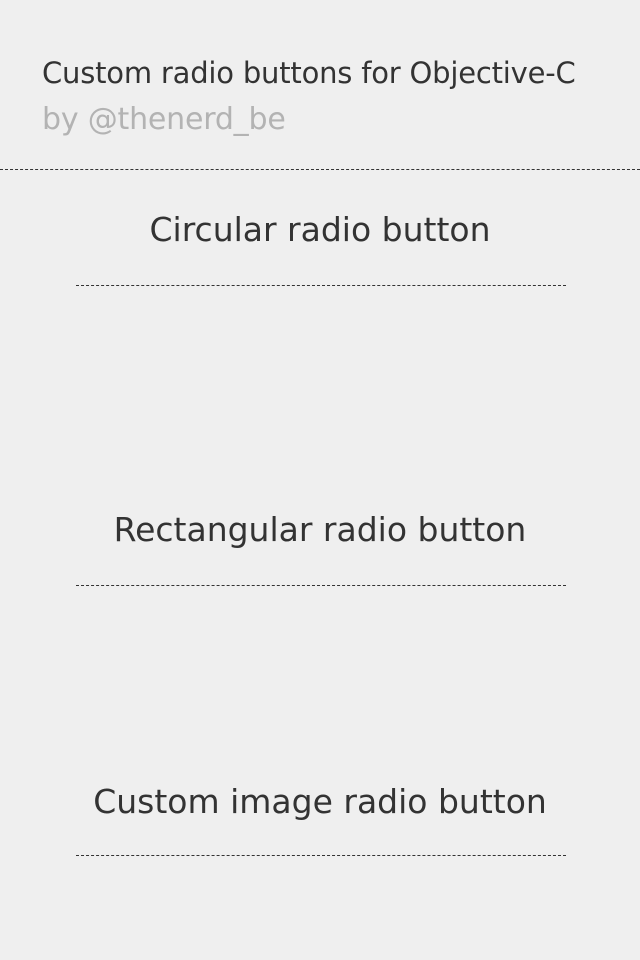 The width and height of the screenshot is (640, 960). Describe the element at coordinates (164, 119) in the screenshot. I see `app-subtitle: by @thenerd_be` at that location.